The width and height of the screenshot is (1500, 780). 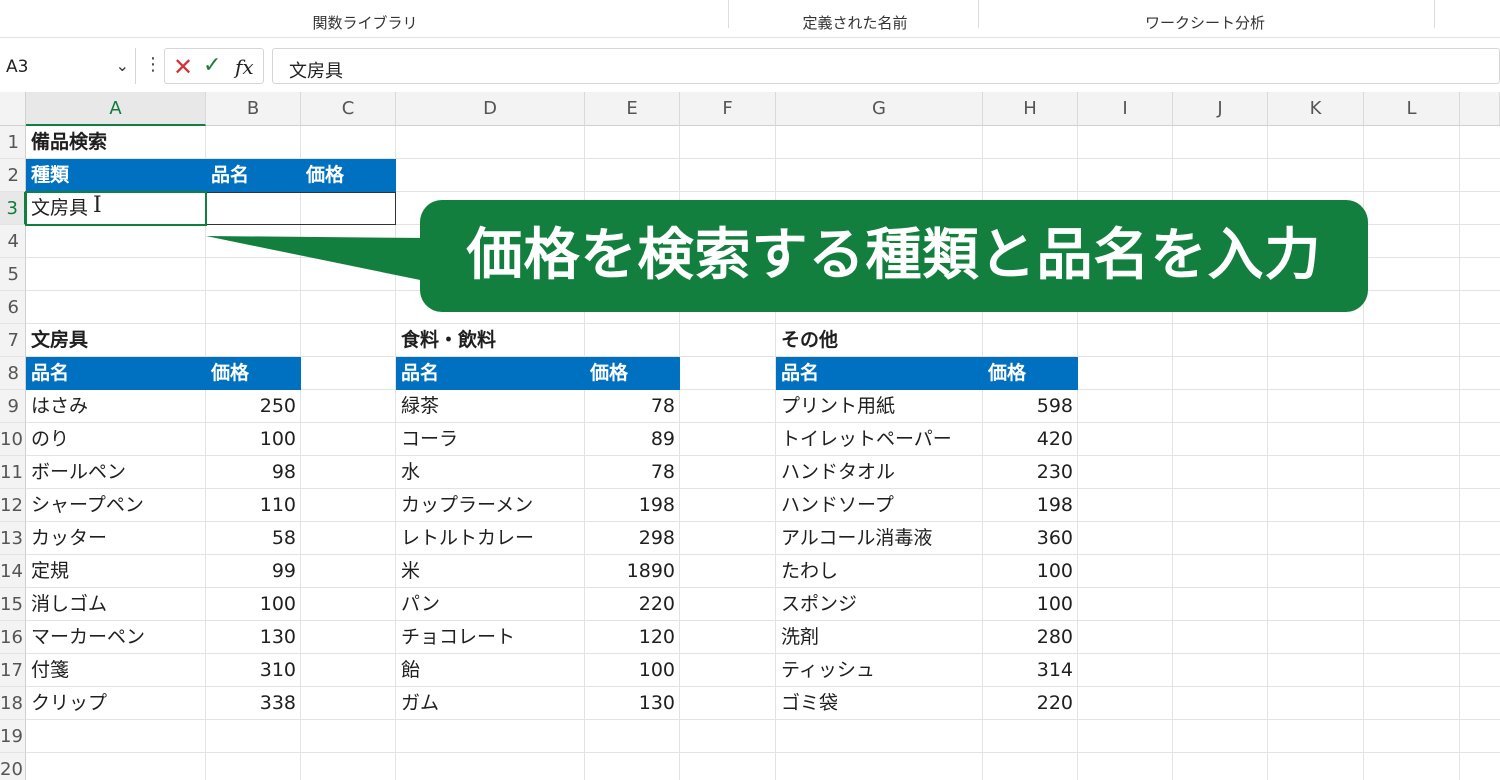 What do you see at coordinates (632, 505) in the screenshot?
I see `table-cell-price-food: 198` at bounding box center [632, 505].